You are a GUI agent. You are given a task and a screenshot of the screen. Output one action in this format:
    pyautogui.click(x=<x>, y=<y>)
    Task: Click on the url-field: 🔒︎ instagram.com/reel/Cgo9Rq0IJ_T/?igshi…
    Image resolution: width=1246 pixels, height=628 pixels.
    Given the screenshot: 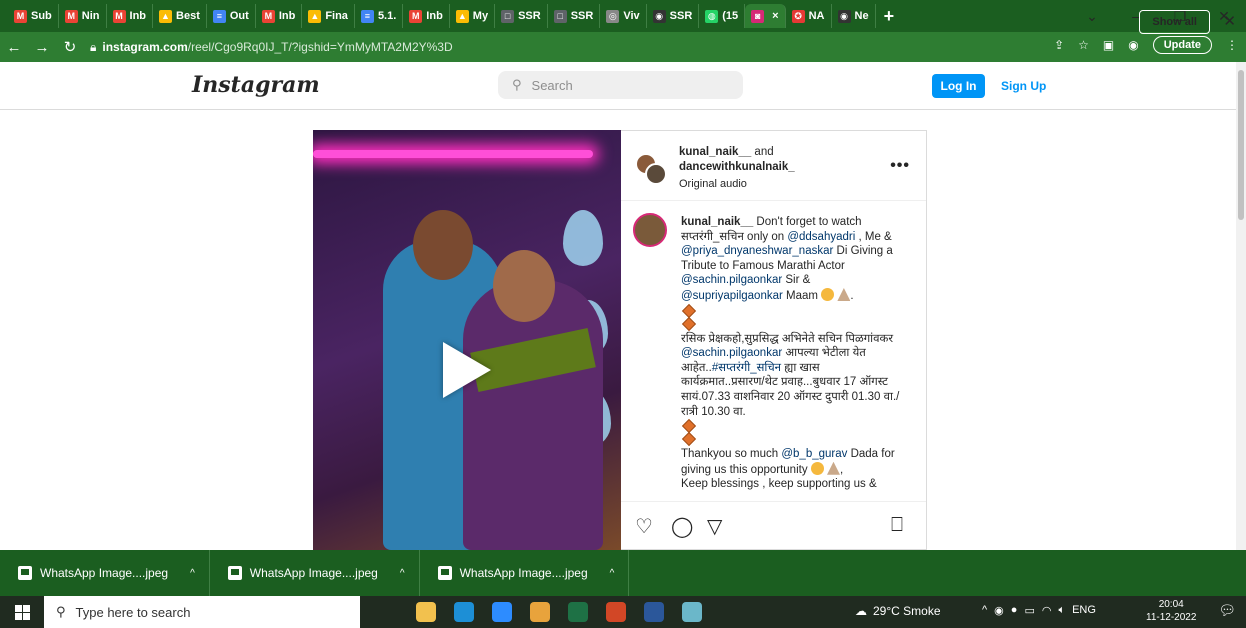 What is the action you would take?
    pyautogui.click(x=580, y=47)
    